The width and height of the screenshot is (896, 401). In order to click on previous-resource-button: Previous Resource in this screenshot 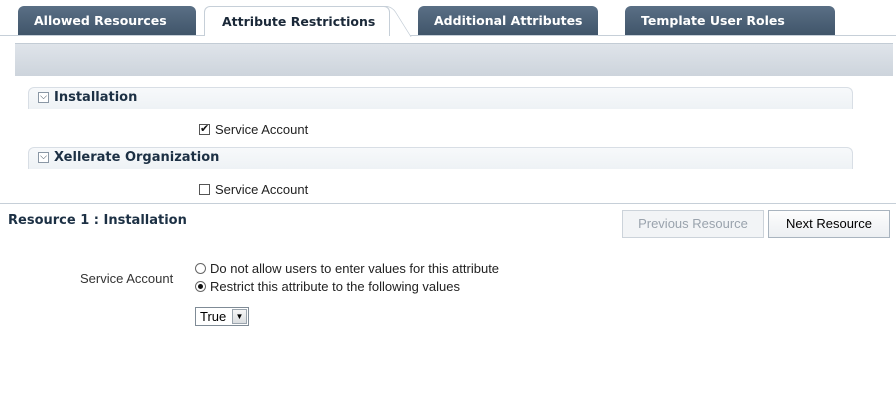, I will do `click(693, 224)`.